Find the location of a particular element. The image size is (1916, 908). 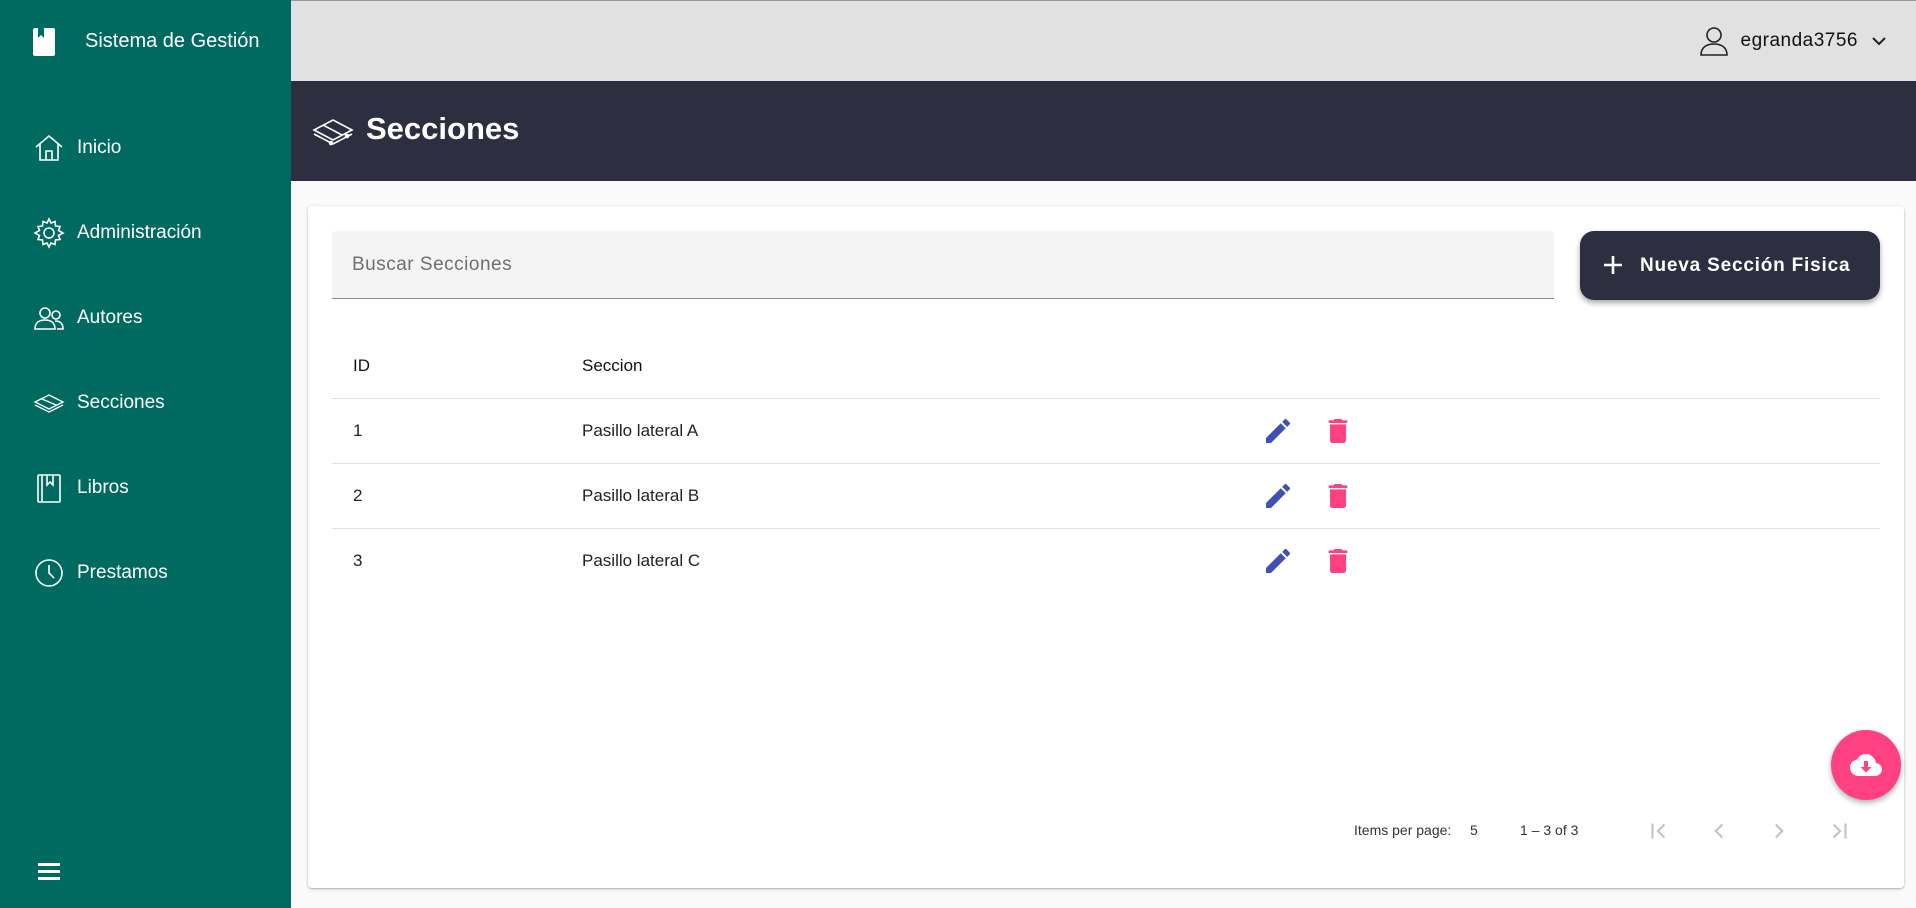

header-section: Seccion is located at coordinates (612, 365).